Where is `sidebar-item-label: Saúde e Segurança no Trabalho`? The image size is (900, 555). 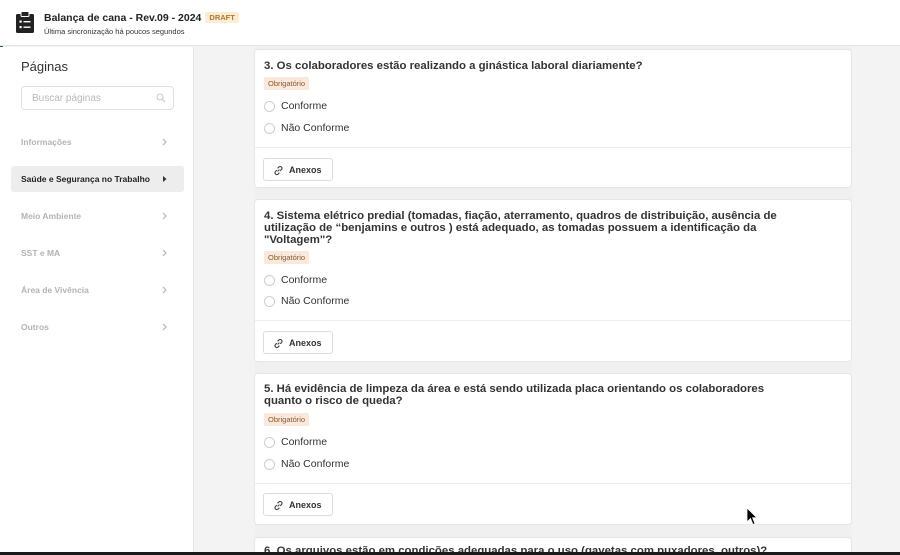
sidebar-item-label: Saúde e Segurança no Trabalho is located at coordinates (85, 179).